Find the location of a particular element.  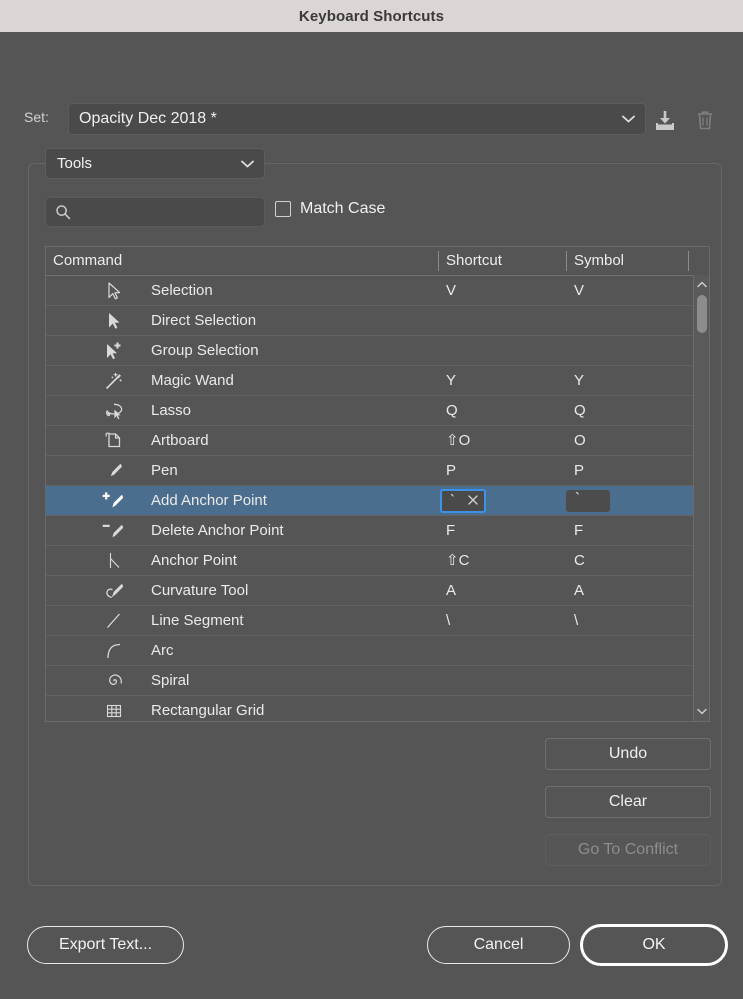

match-case-checkbox is located at coordinates (283, 209).